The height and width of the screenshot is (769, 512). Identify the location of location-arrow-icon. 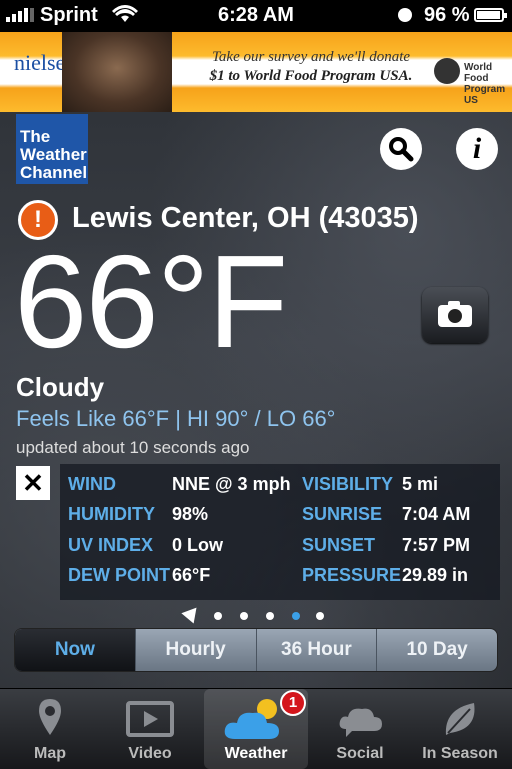
(192, 613).